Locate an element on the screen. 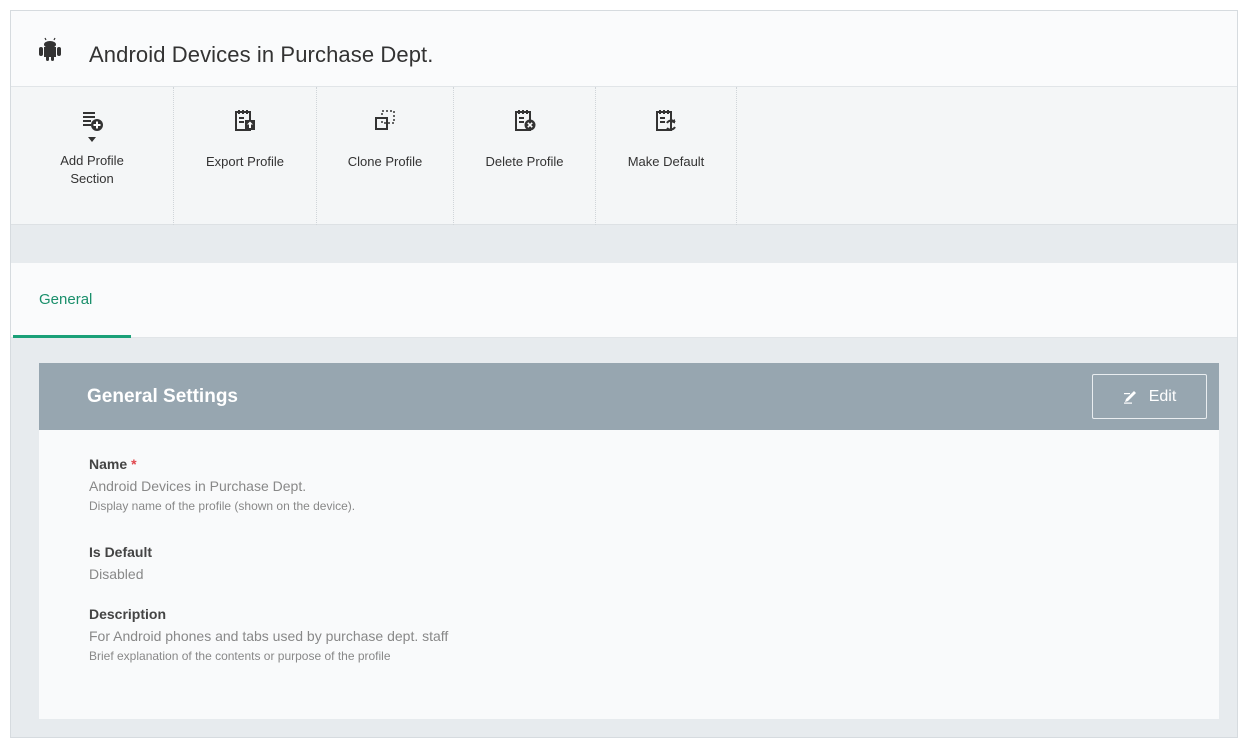 The height and width of the screenshot is (745, 1246). tab-general-label: General is located at coordinates (66, 299).